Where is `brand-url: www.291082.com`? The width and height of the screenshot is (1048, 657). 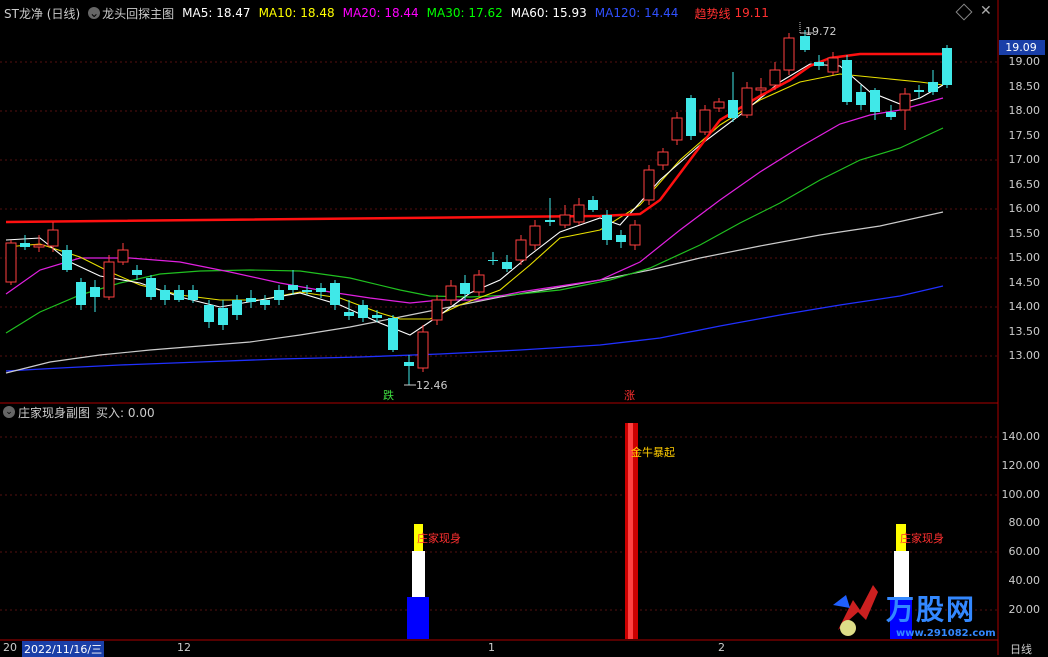 brand-url: www.291082.com is located at coordinates (946, 633).